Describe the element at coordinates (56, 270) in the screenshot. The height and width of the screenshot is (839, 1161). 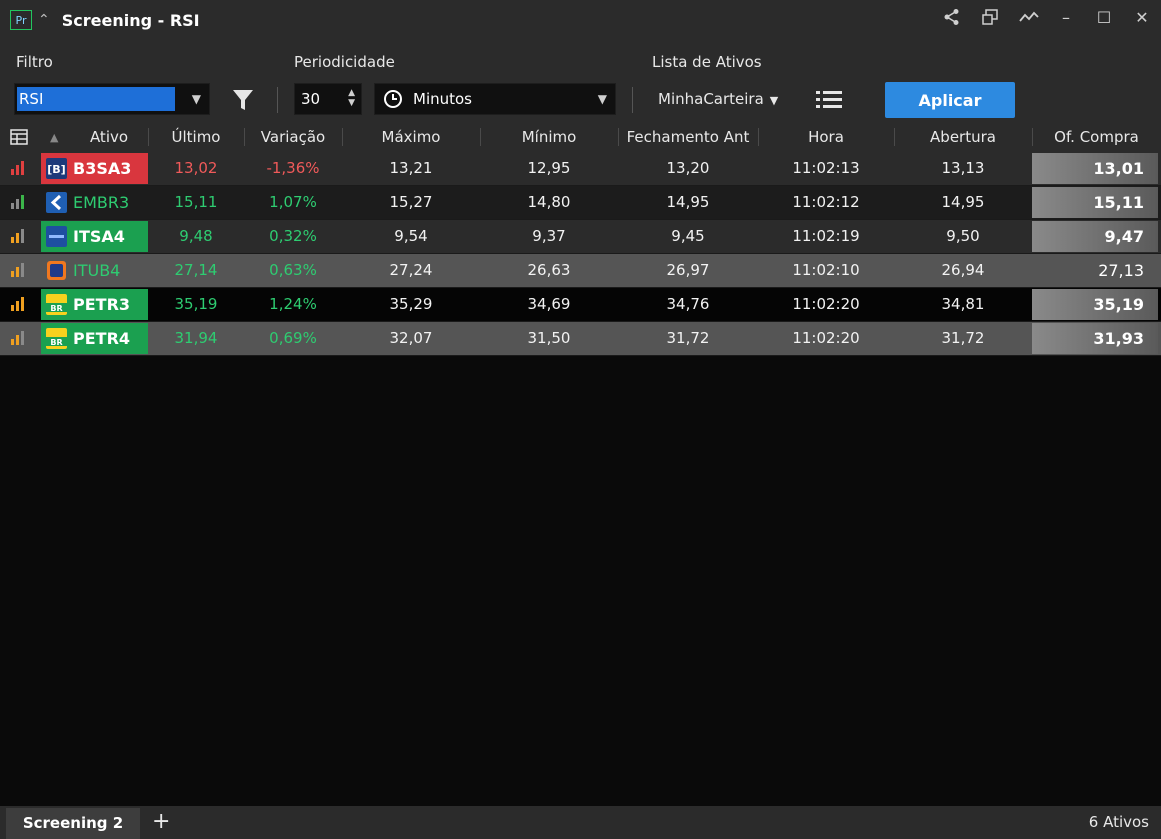
I see `itau-logo-icon` at that location.